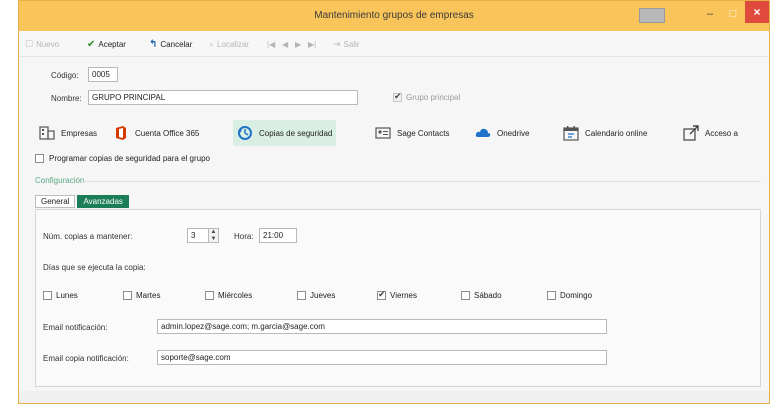  Describe the element at coordinates (75, 327) in the screenshot. I see `notification-email-label: Email notificación:` at that location.